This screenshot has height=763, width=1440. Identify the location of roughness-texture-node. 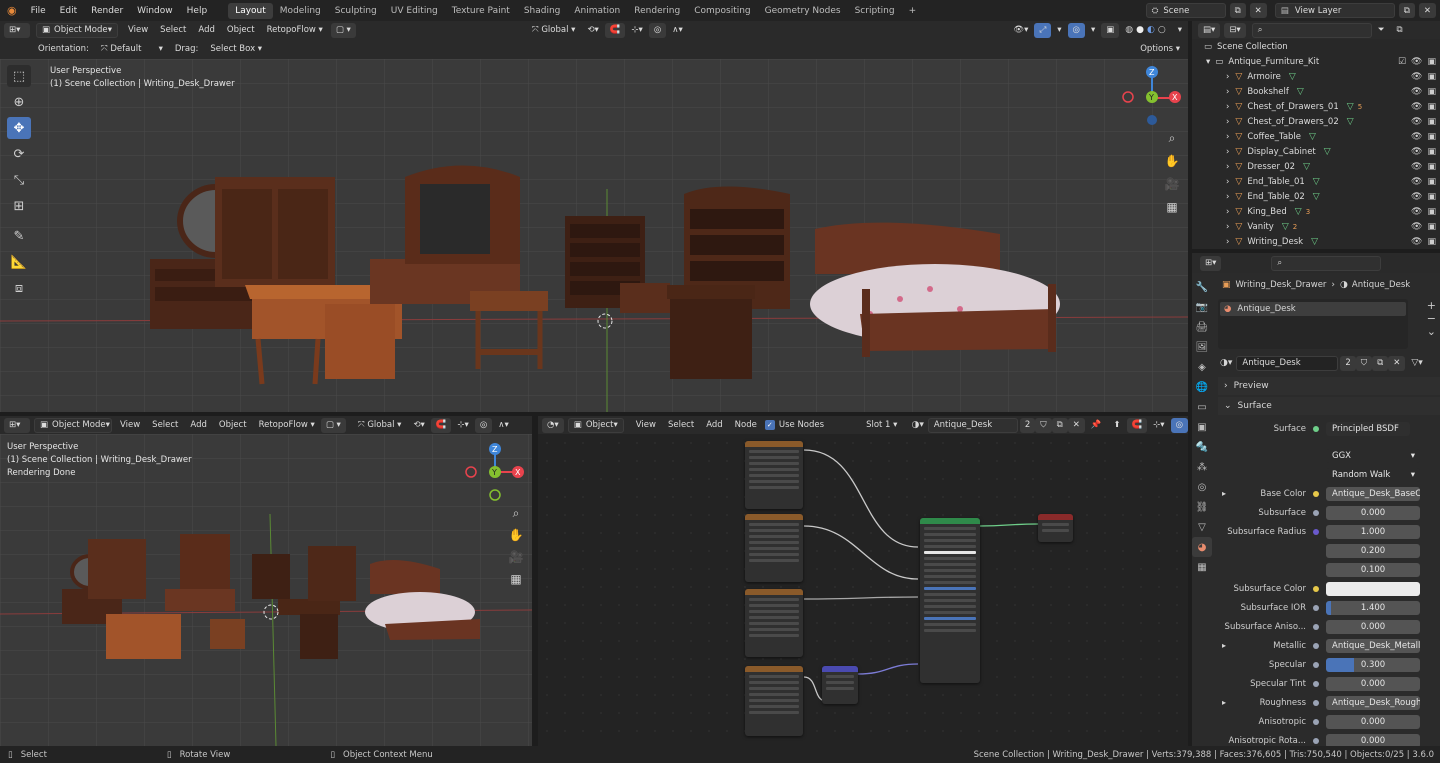
(774, 623).